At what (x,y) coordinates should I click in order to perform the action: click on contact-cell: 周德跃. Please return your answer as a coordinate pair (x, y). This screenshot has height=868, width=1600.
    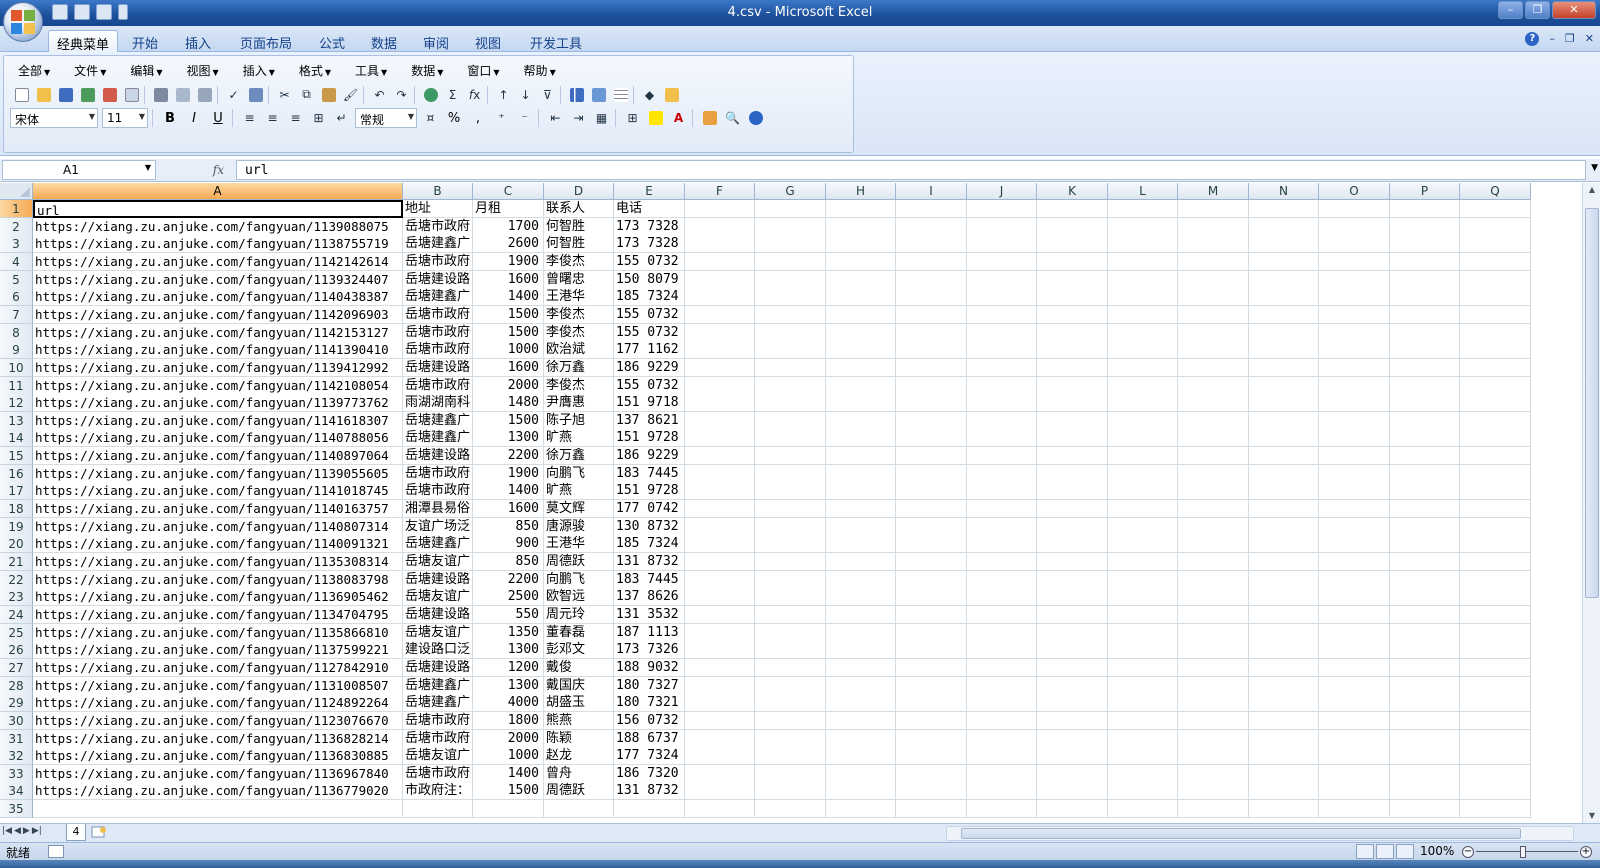
    Looking at the image, I should click on (579, 791).